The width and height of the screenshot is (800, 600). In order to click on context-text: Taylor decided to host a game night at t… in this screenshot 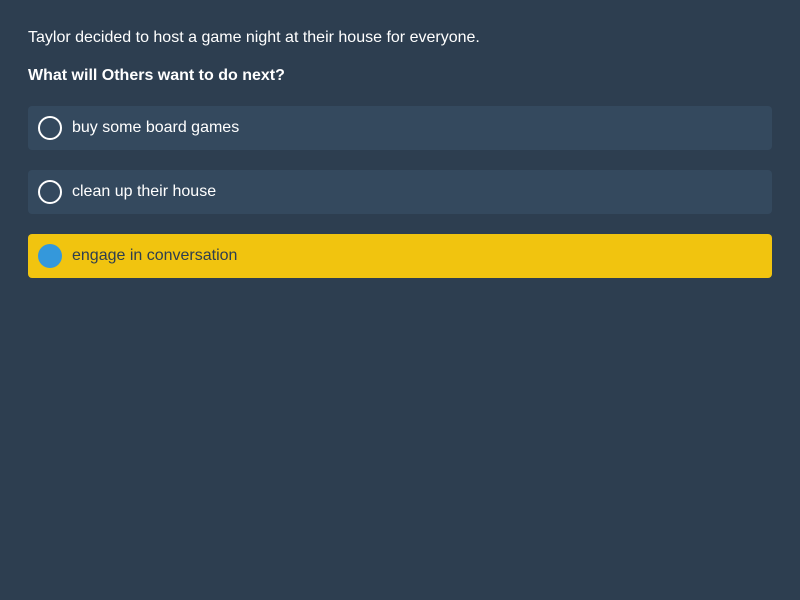, I will do `click(254, 37)`.